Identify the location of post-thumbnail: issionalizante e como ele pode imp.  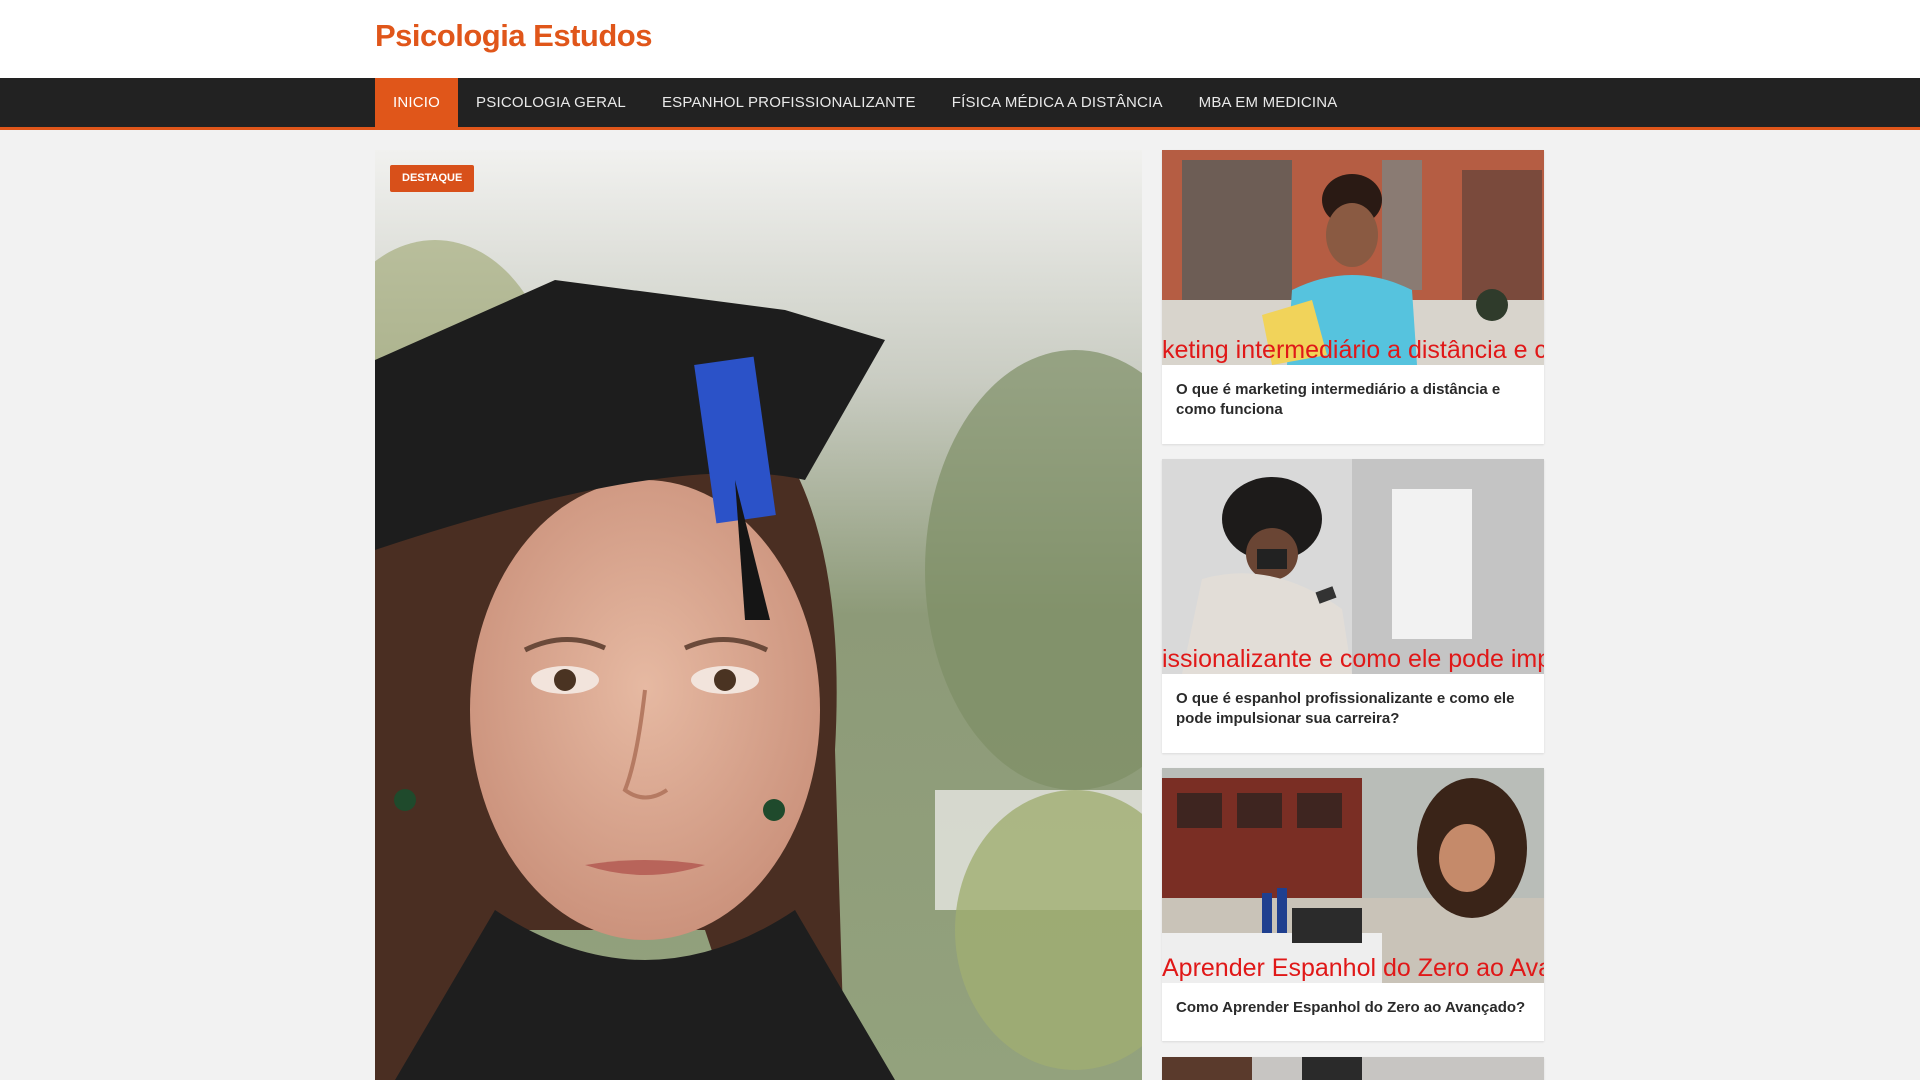
(1353, 566).